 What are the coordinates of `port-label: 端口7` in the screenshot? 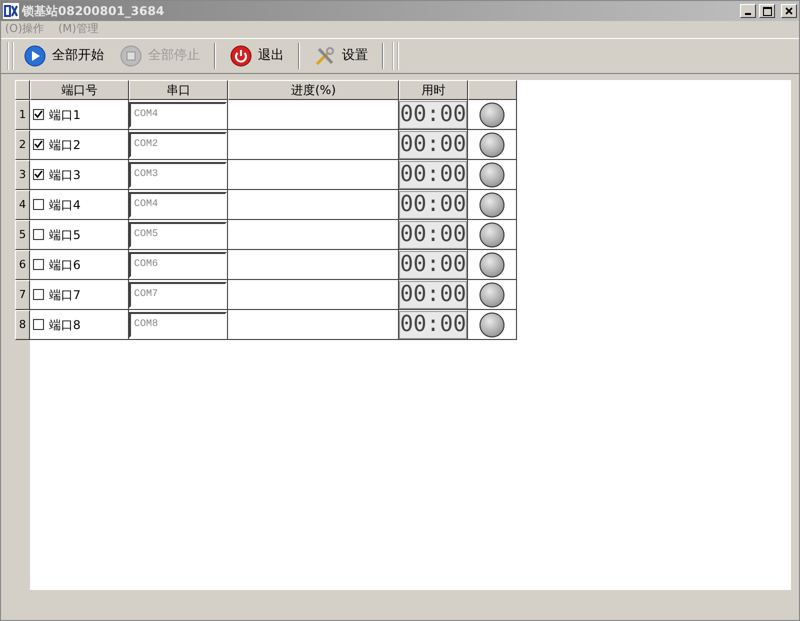 It's located at (65, 295).